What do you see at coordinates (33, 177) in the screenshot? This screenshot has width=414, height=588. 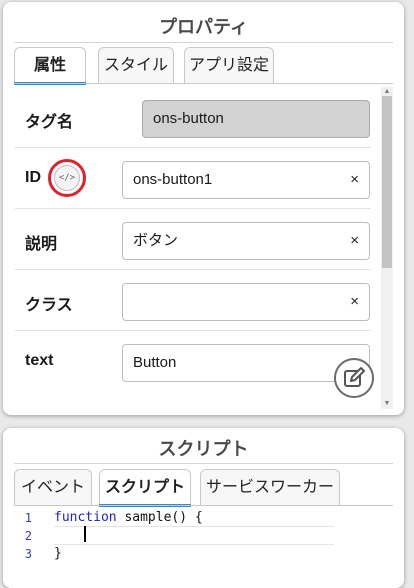 I see `id-label: ID` at bounding box center [33, 177].